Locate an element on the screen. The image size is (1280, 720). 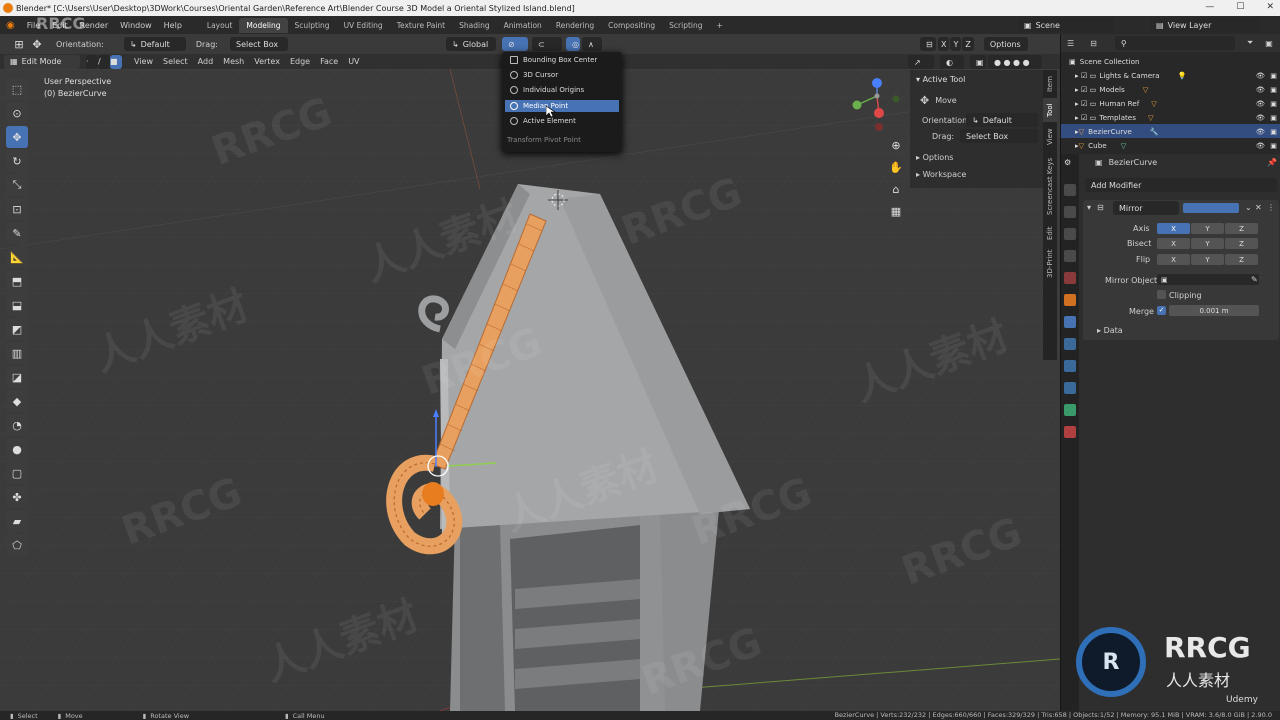
outliner-item: ▸ ☑ ▭ Lights & Camera 💡 👁 ▣ is located at coordinates (1170, 75).